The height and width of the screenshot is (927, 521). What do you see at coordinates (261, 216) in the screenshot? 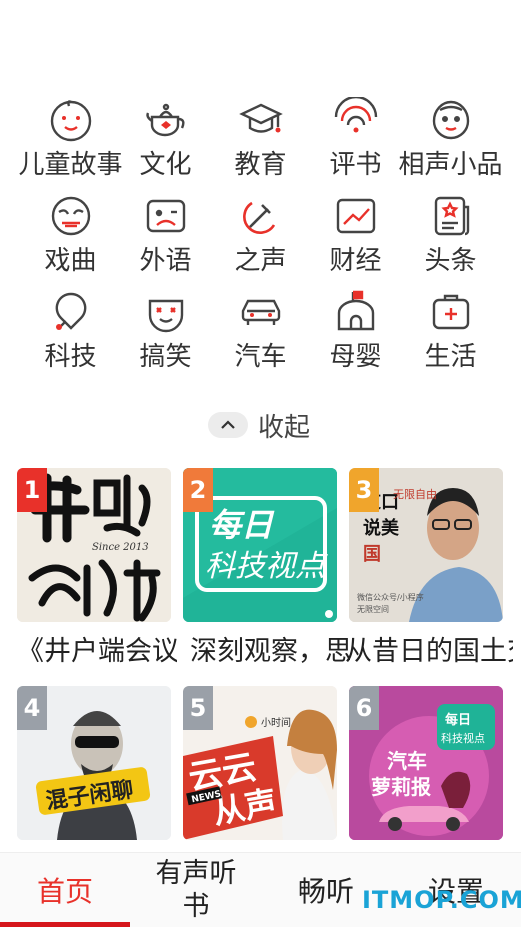
I see `hammer-sickle-icon` at bounding box center [261, 216].